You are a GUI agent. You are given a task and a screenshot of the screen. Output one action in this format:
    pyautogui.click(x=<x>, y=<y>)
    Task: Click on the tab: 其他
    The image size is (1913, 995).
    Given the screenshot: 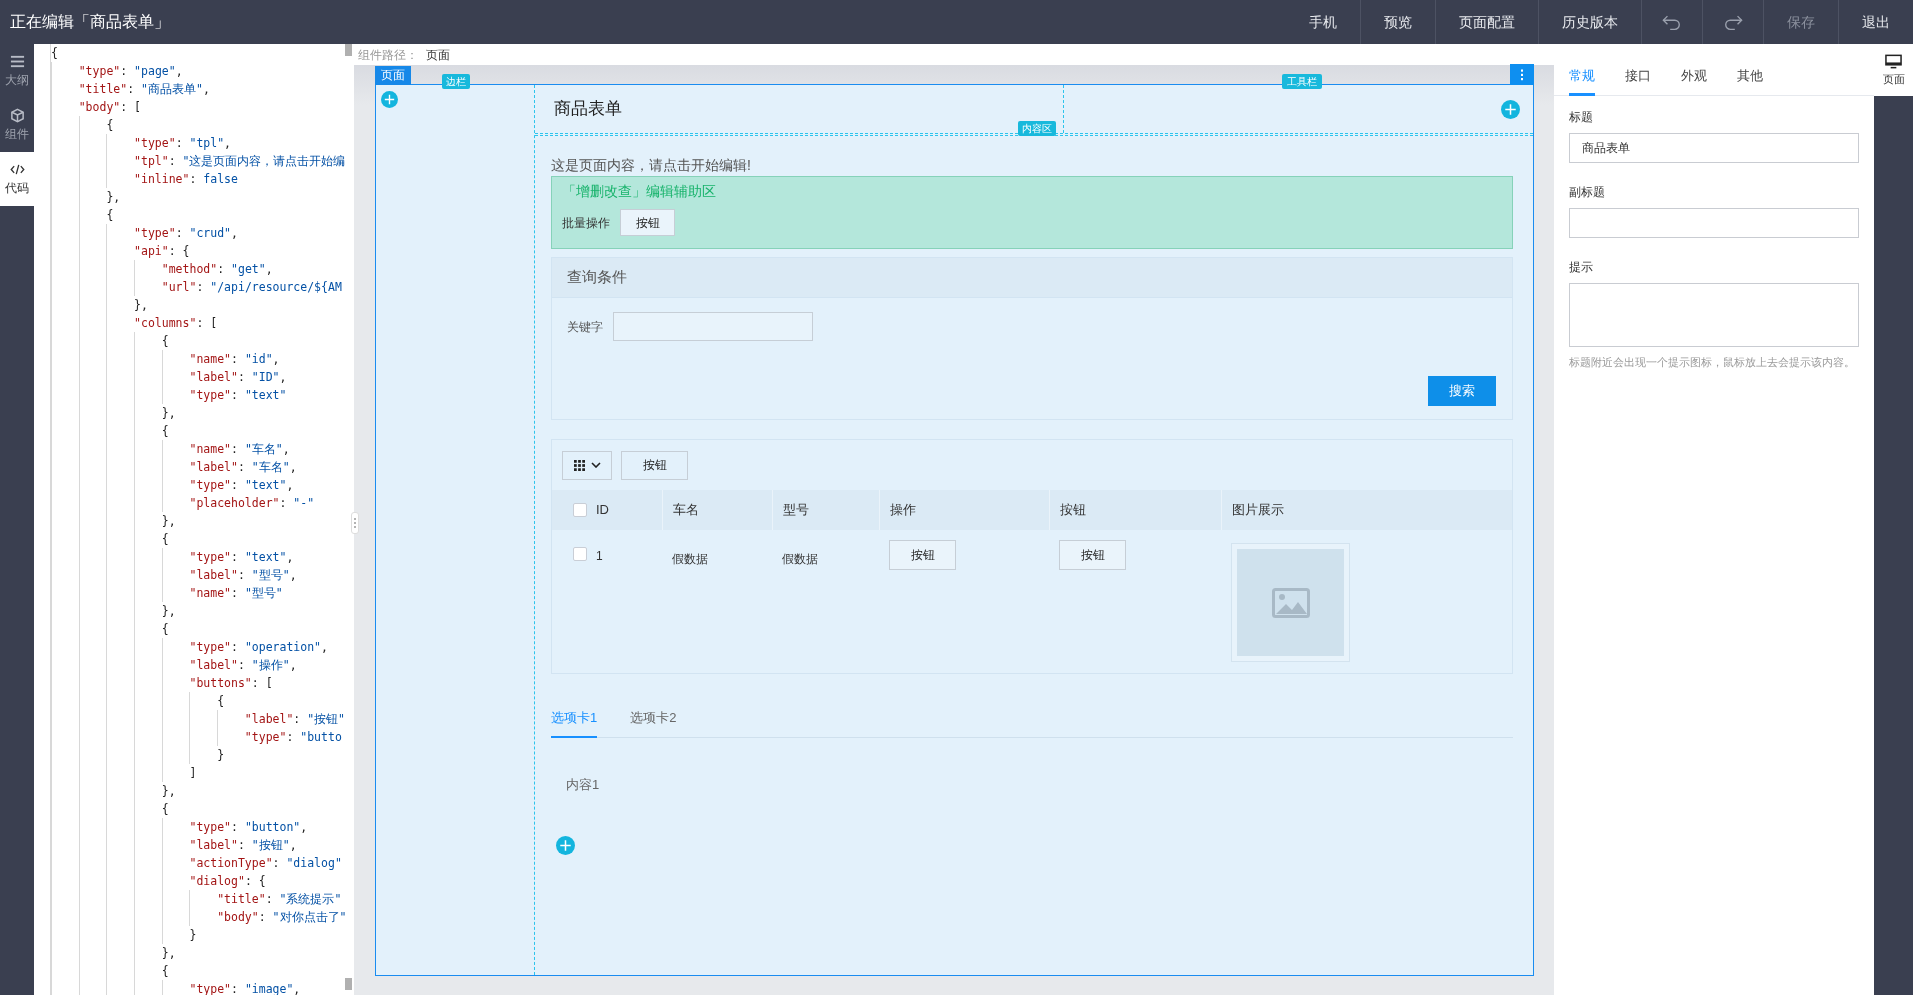 What is the action you would take?
    pyautogui.click(x=1750, y=77)
    